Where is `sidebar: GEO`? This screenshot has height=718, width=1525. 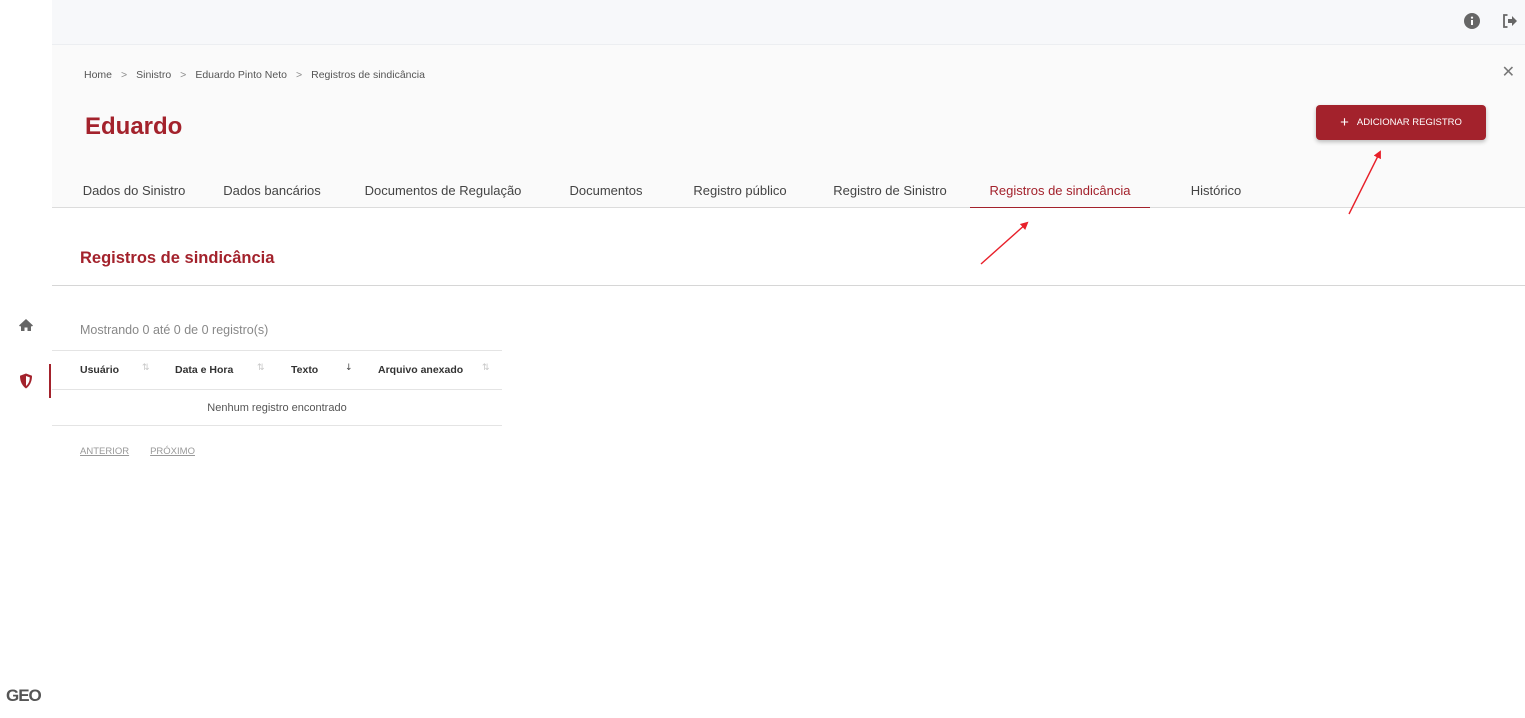 sidebar: GEO is located at coordinates (26, 359).